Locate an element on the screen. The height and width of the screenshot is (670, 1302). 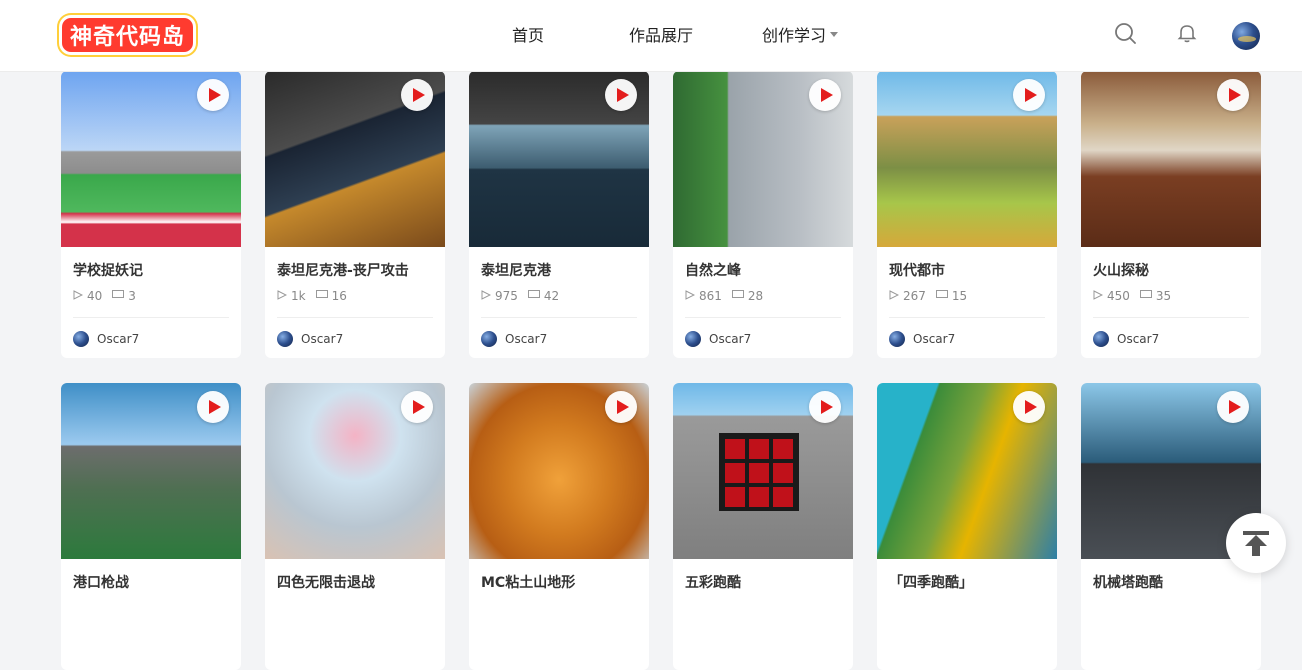
chevron-down-icon is located at coordinates (834, 34).